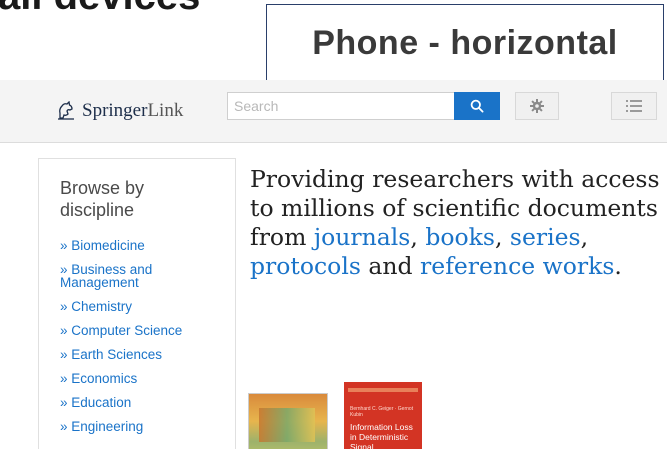 Image resolution: width=667 pixels, height=449 pixels. What do you see at coordinates (145, 402) in the screenshot?
I see `discipline-item: » Education` at bounding box center [145, 402].